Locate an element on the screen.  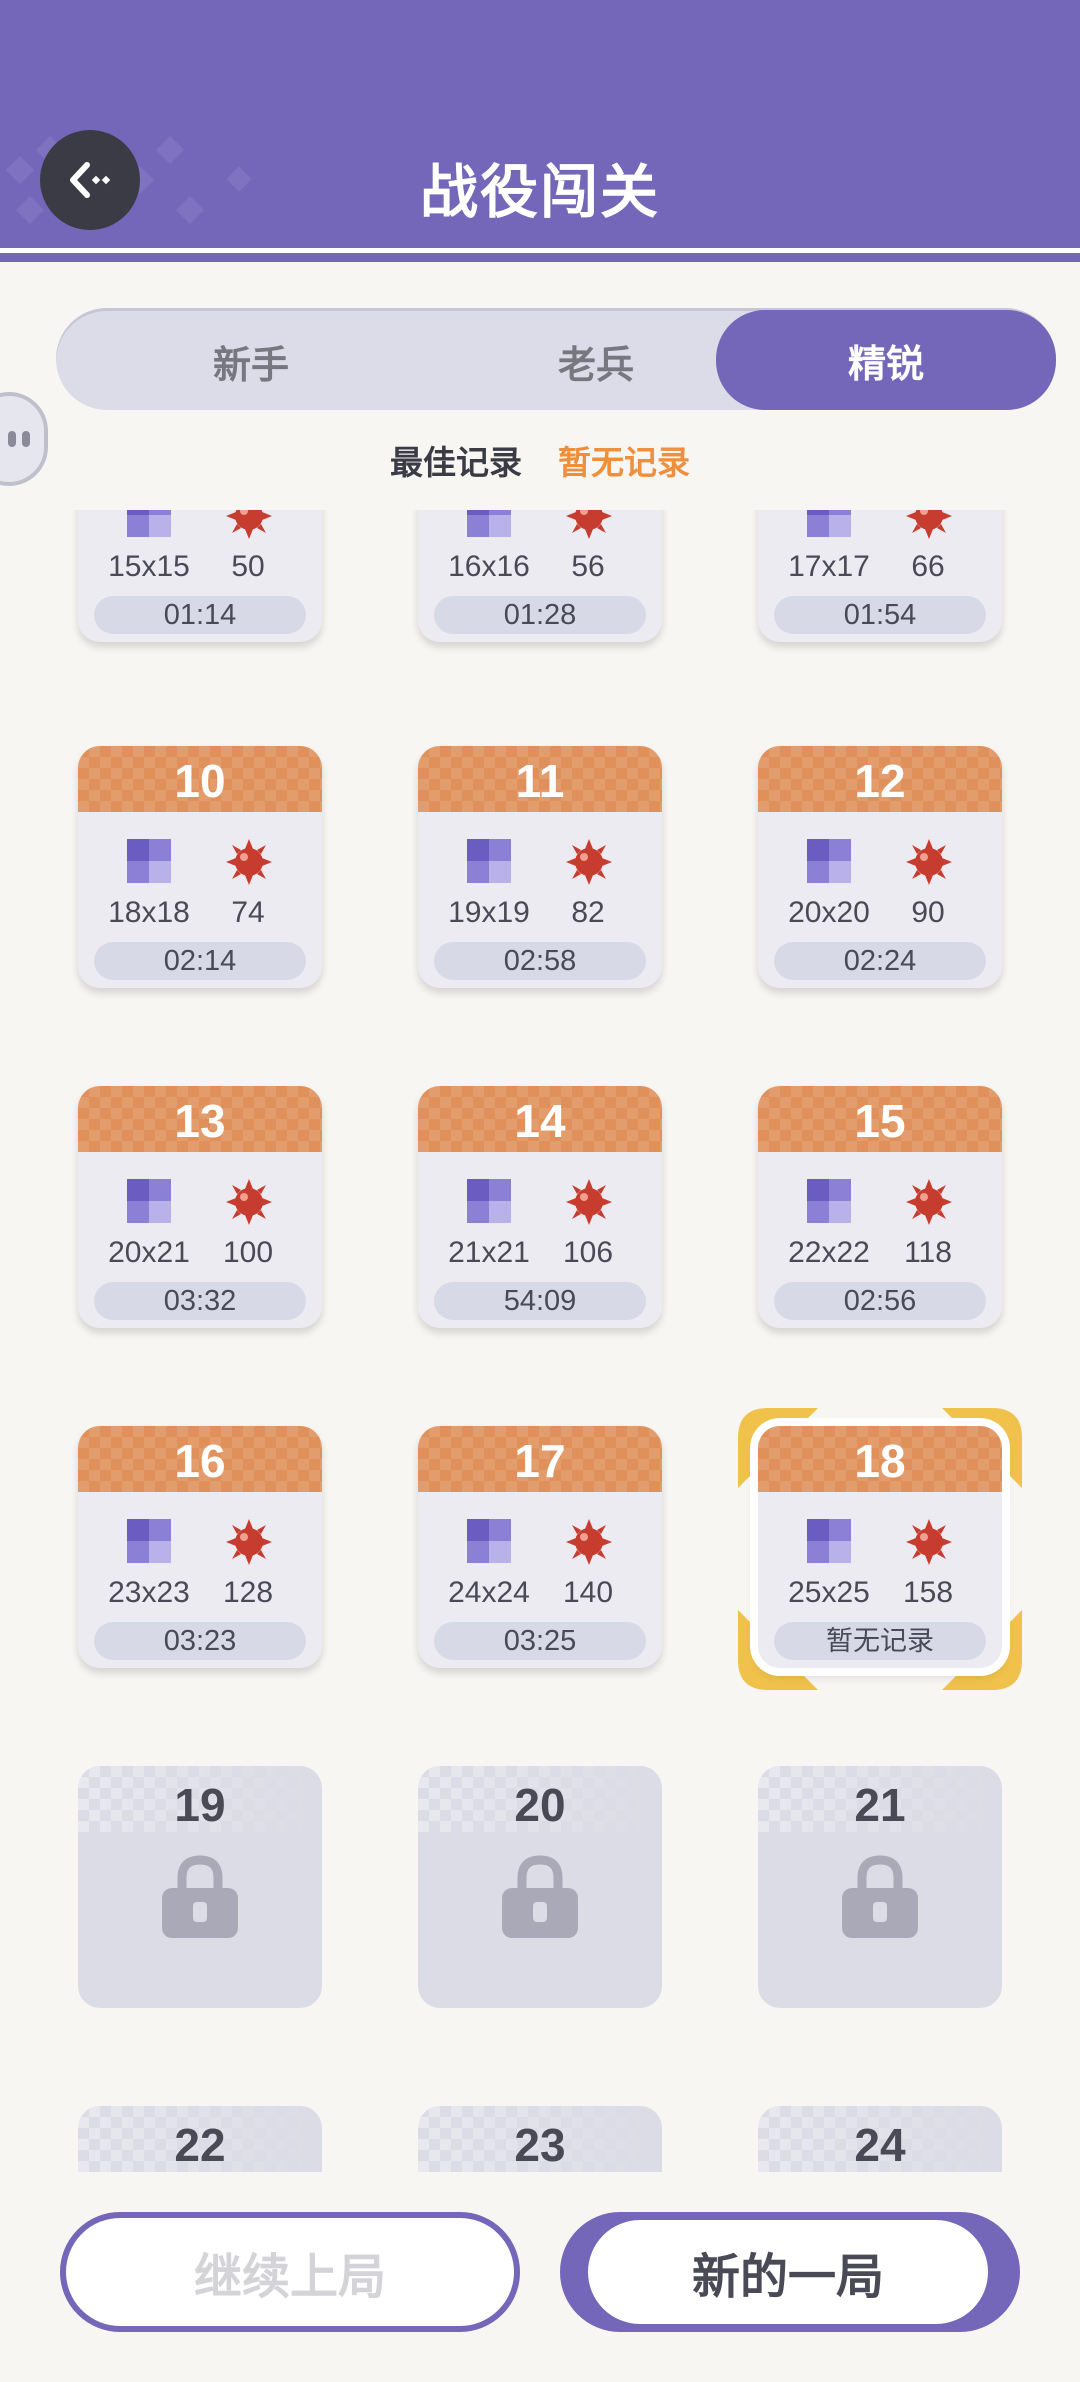
best-record: 最佳记录 暂无记录 is located at coordinates (540, 461).